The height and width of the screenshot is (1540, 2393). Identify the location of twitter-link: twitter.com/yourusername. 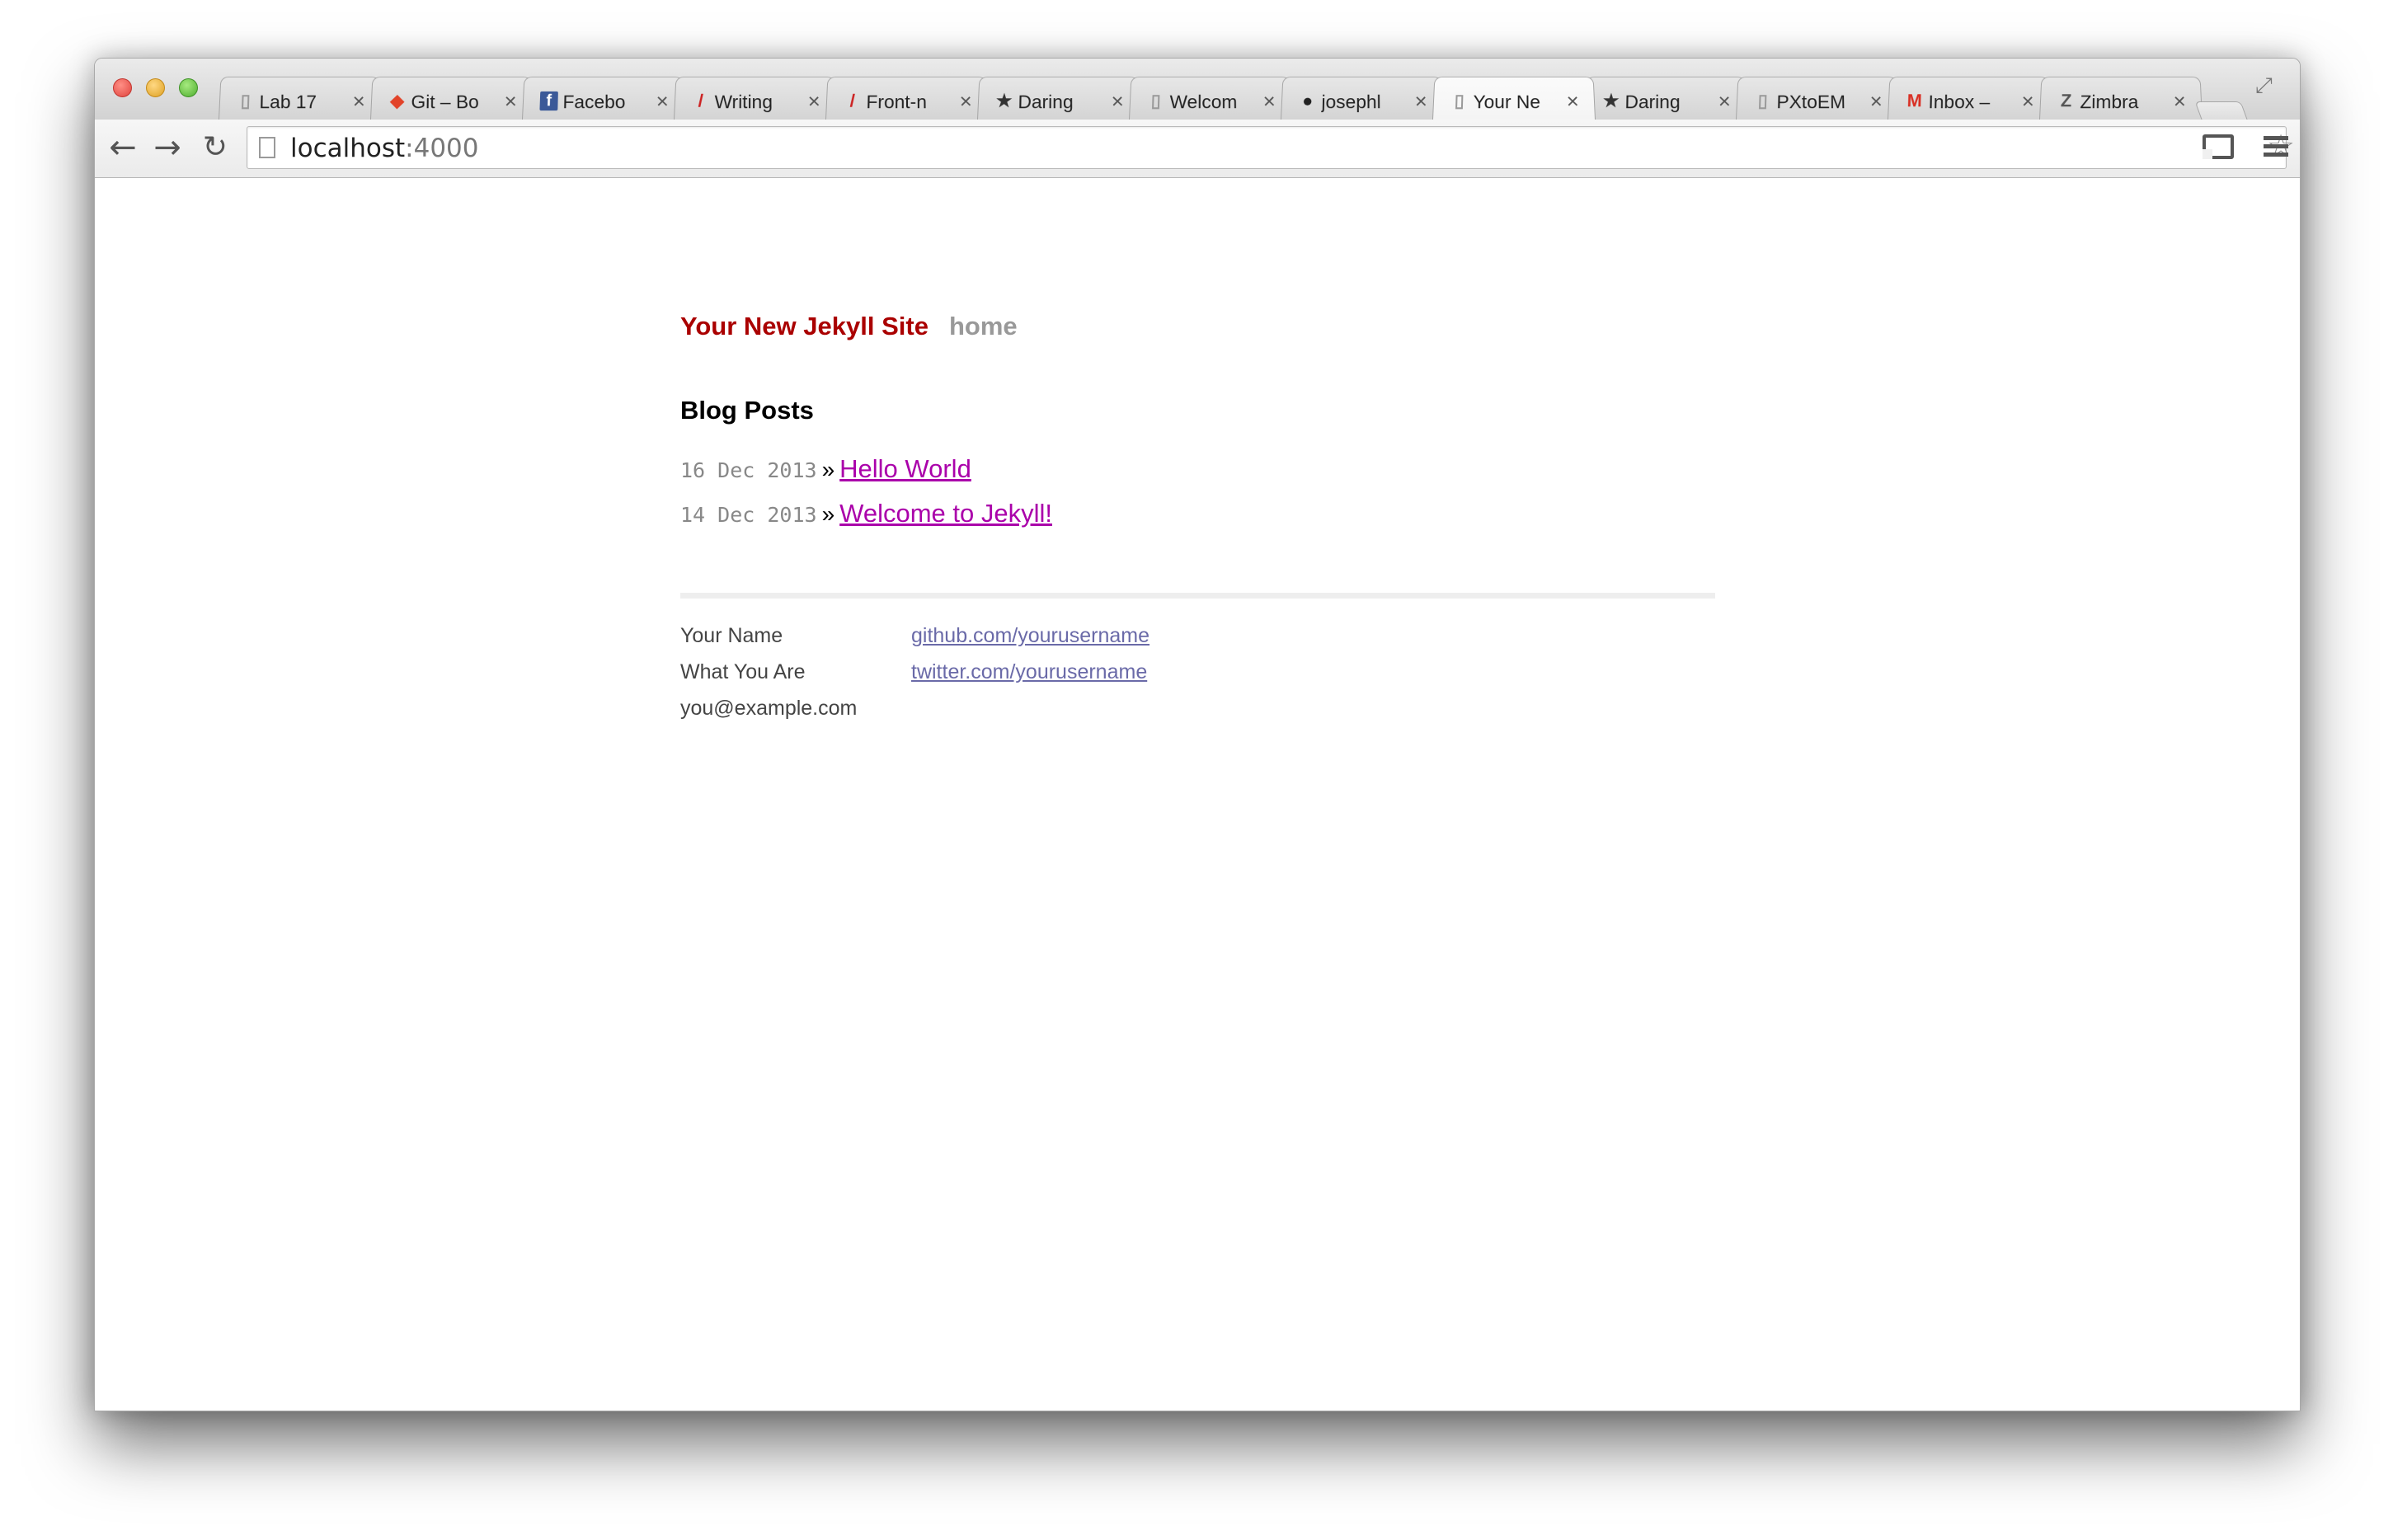
(1029, 672).